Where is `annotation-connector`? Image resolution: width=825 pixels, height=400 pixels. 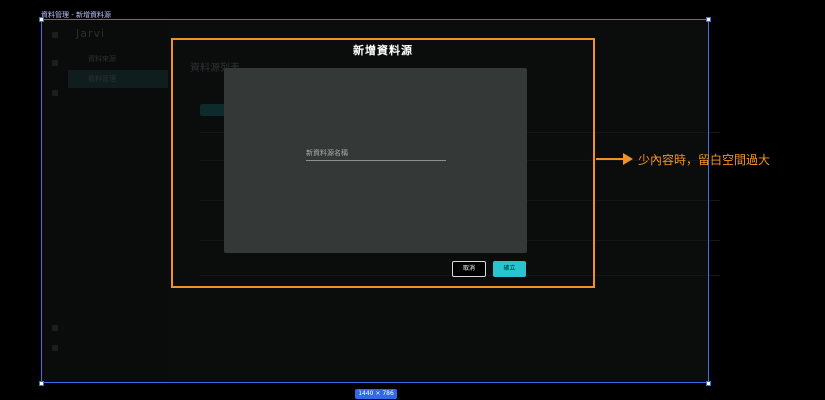
annotation-connector is located at coordinates (610, 159).